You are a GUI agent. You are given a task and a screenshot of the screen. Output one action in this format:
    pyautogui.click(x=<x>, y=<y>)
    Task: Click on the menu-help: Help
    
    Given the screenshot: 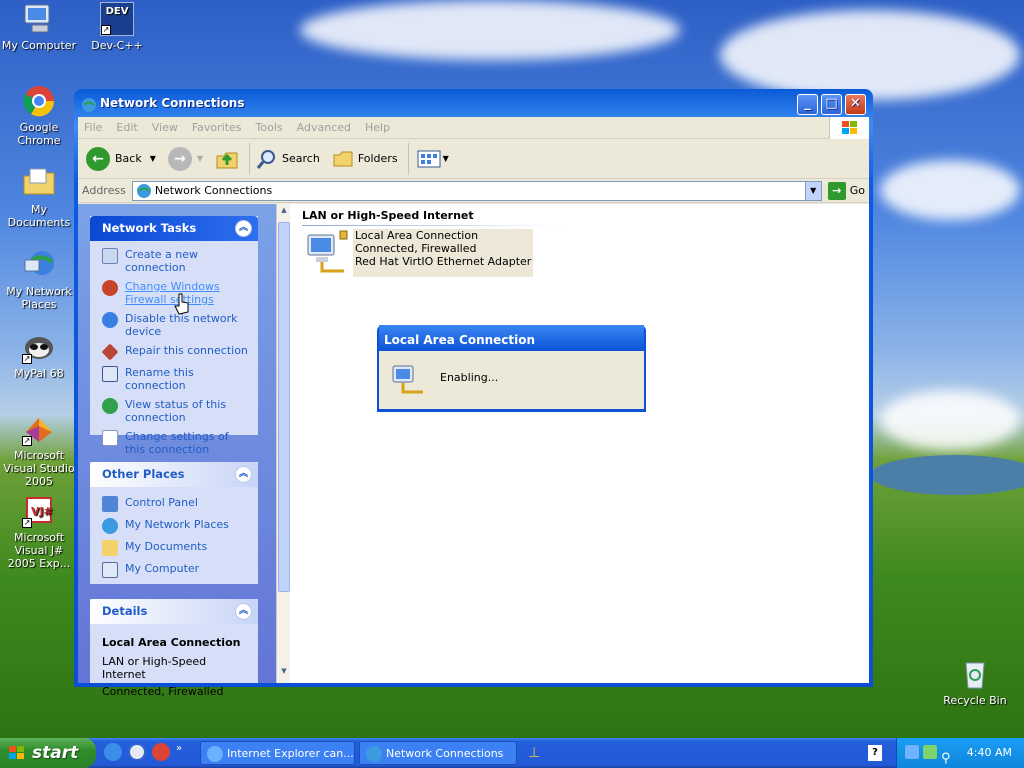 What is the action you would take?
    pyautogui.click(x=377, y=127)
    